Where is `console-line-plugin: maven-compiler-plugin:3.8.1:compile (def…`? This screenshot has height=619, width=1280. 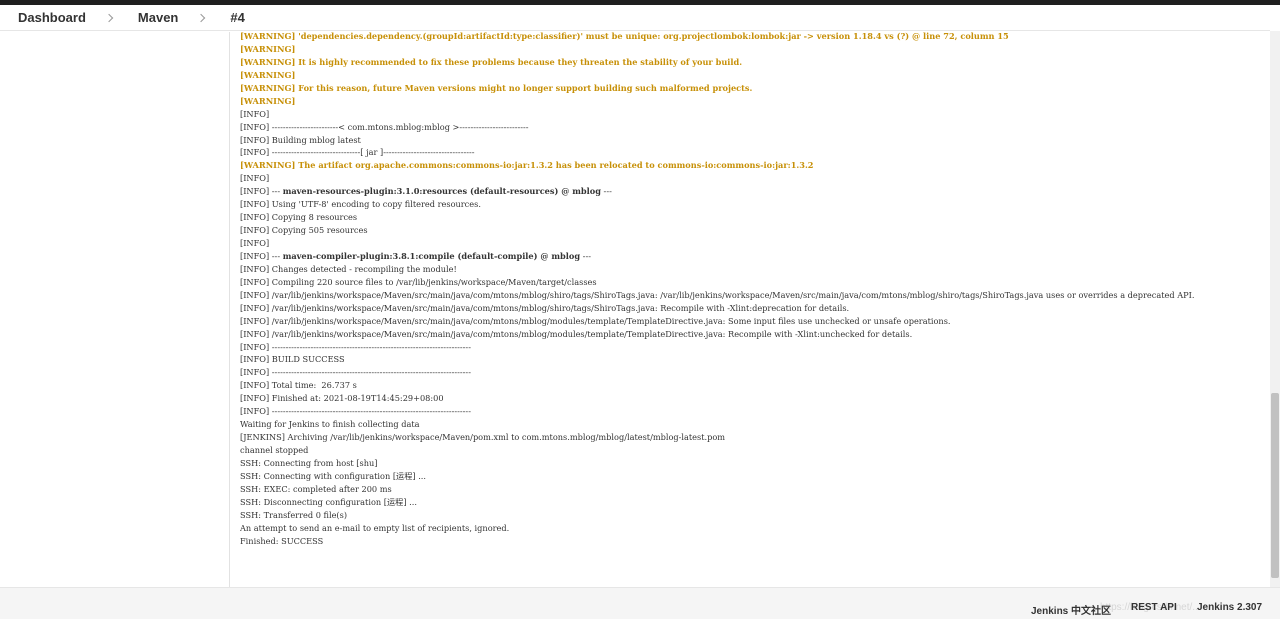 console-line-plugin: maven-compiler-plugin:3.8.1:compile (def… is located at coordinates (431, 255).